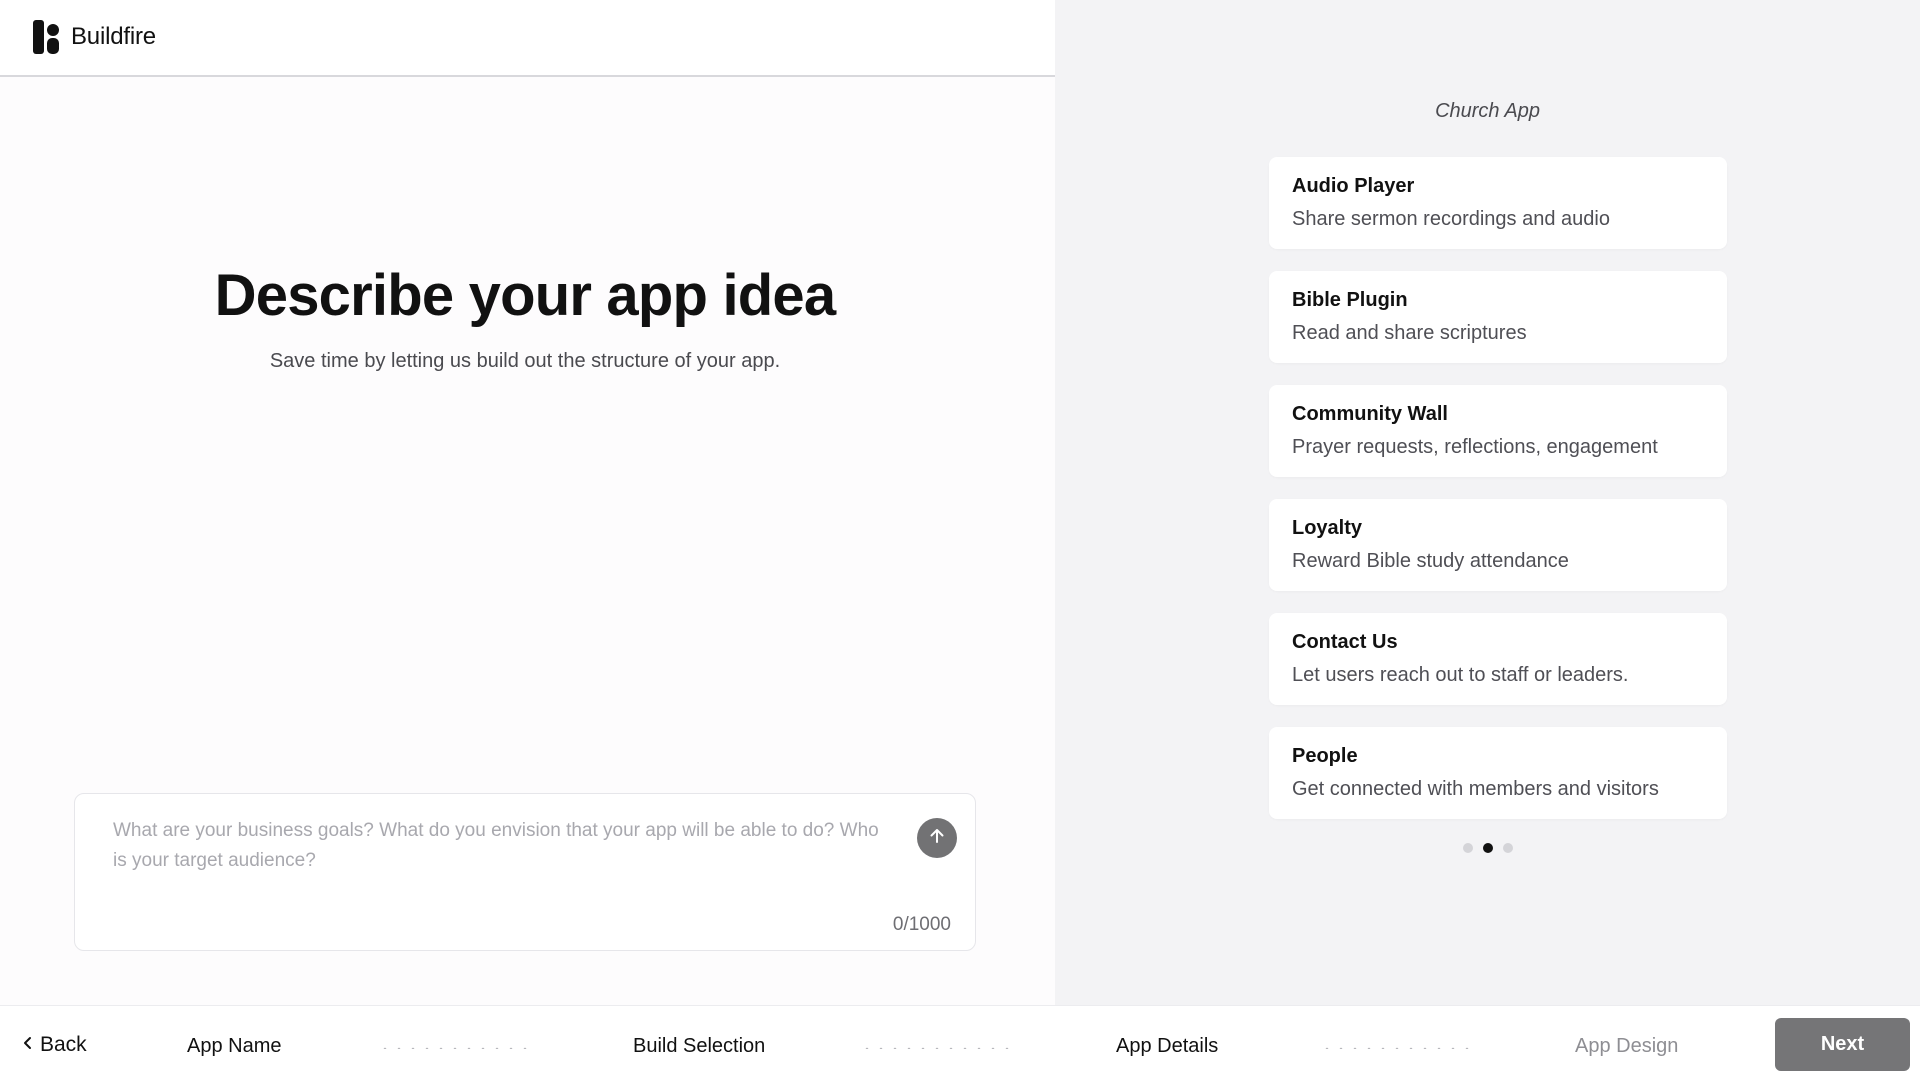 The image size is (1920, 1080). Describe the element at coordinates (28, 1045) in the screenshot. I see `chevron-left-icon` at that location.